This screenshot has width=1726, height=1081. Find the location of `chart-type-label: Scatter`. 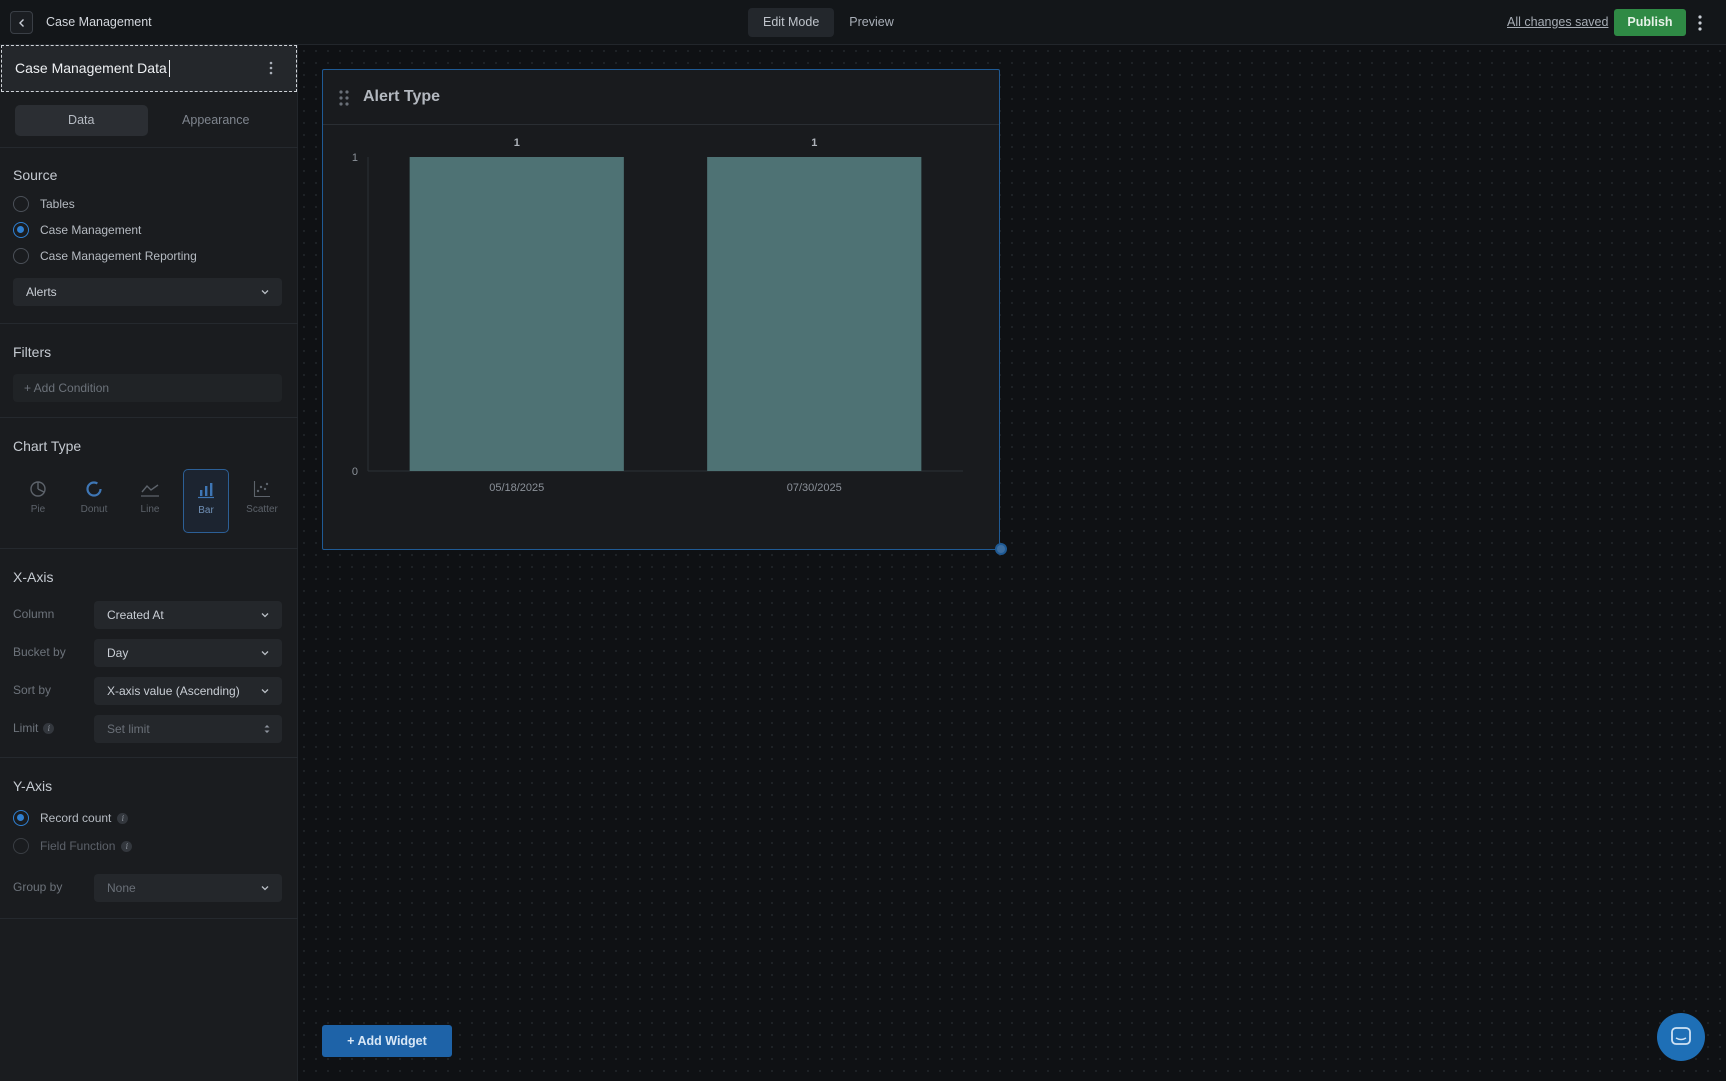

chart-type-label: Scatter is located at coordinates (262, 509).